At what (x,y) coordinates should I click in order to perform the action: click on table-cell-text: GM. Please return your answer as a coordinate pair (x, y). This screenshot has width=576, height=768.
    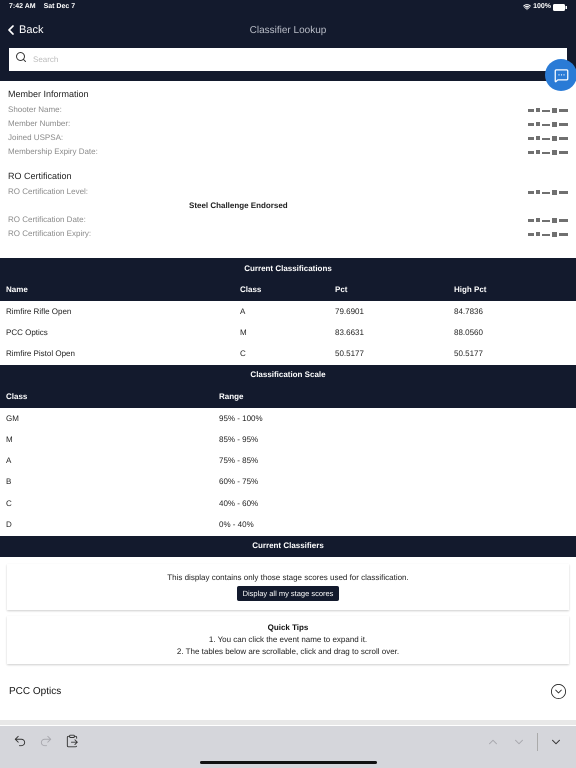
    Looking at the image, I should click on (13, 418).